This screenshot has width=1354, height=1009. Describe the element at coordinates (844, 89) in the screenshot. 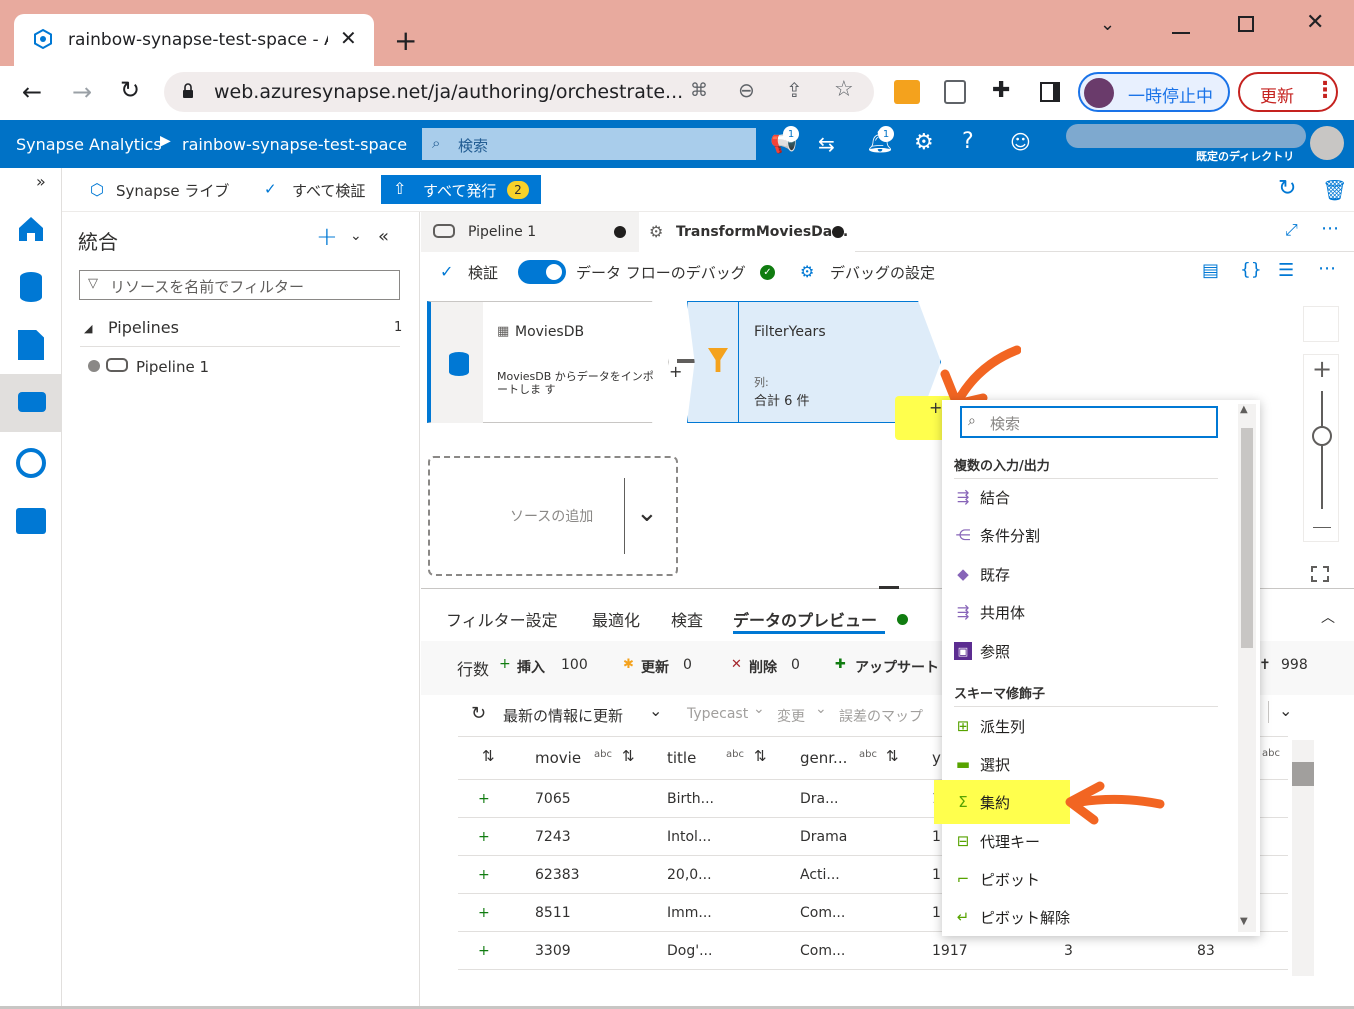

I see `bookmark-star-icon: ☆` at that location.